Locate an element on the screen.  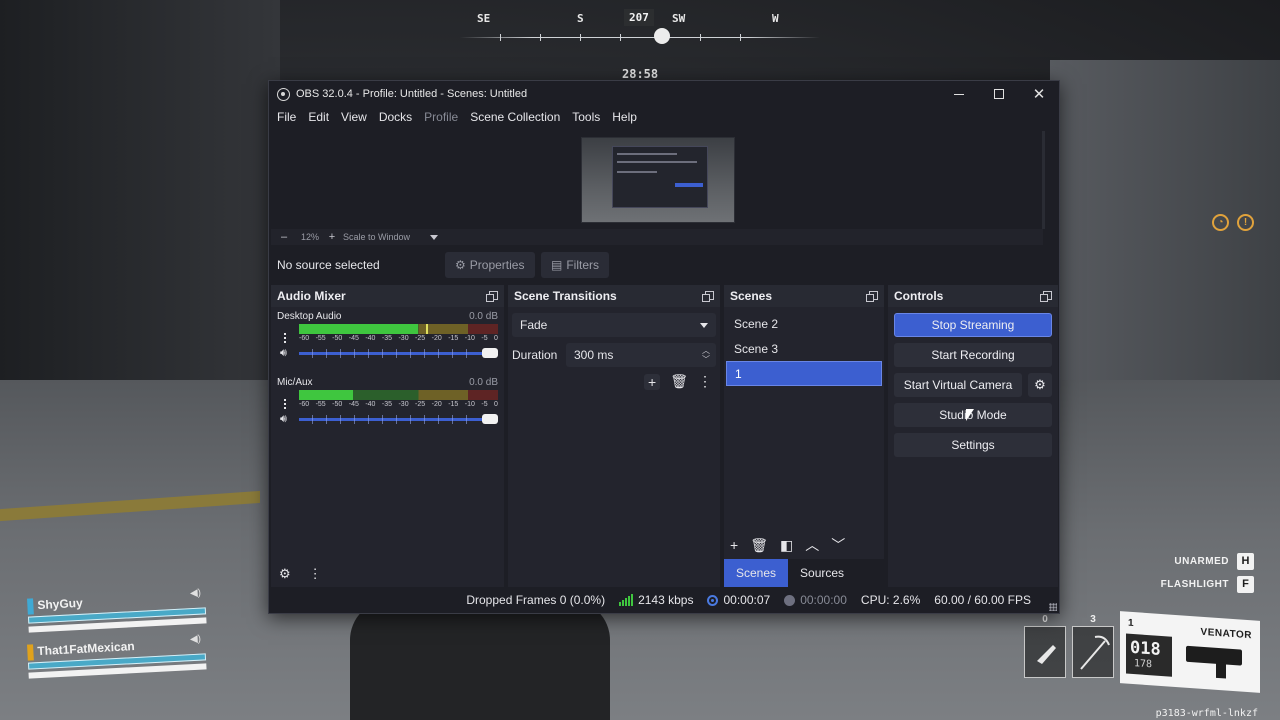
remove-scene-button: 🗑︎ is located at coordinates (759, 545).